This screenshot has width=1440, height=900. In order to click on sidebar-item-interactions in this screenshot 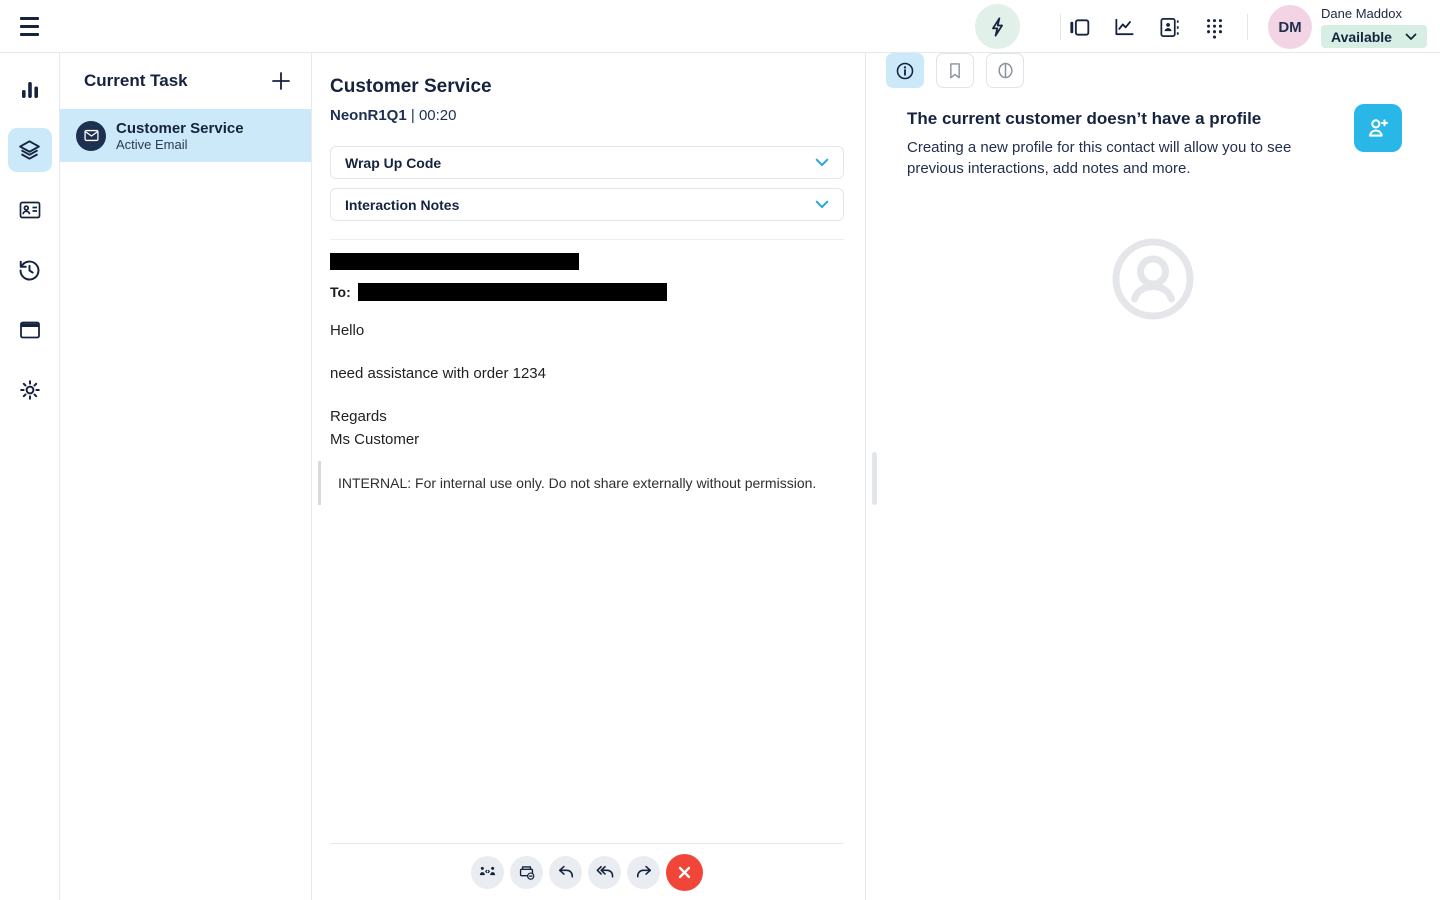, I will do `click(29, 150)`.